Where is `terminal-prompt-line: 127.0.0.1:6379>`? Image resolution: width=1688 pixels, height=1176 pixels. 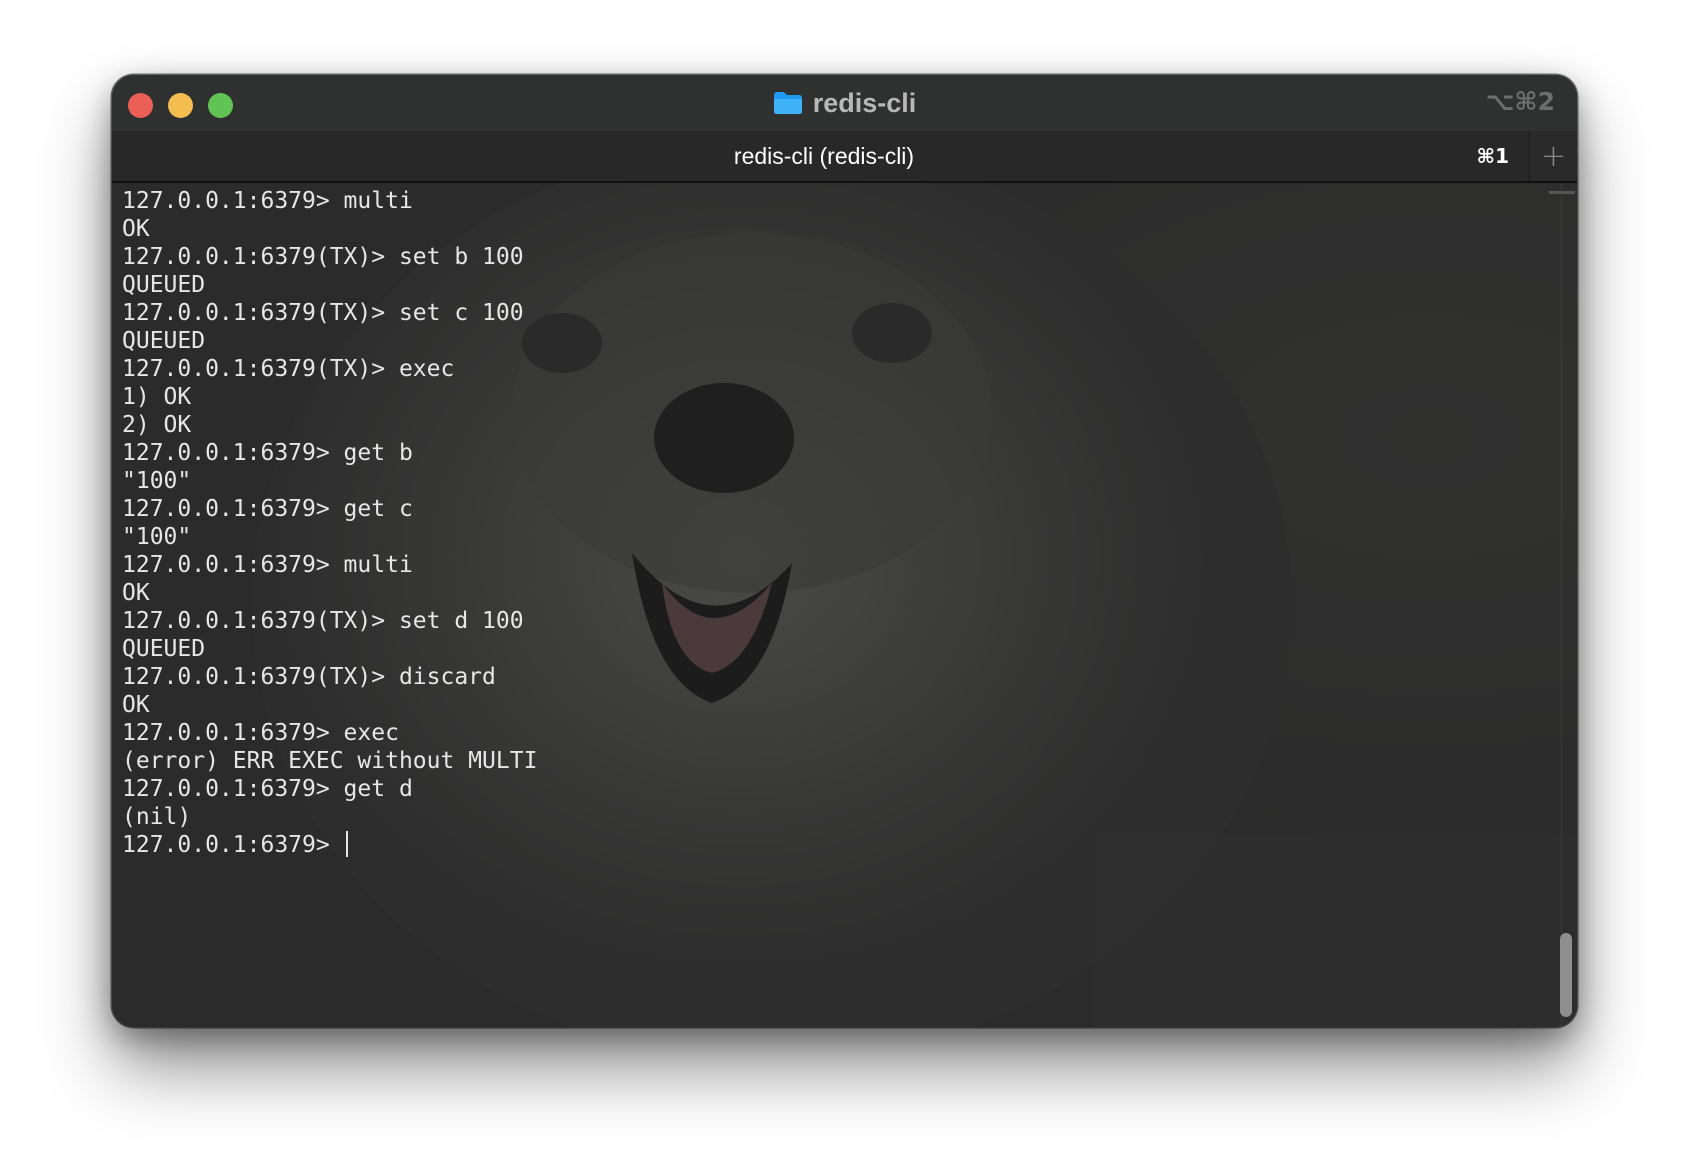 terminal-prompt-line: 127.0.0.1:6379> is located at coordinates (329, 845).